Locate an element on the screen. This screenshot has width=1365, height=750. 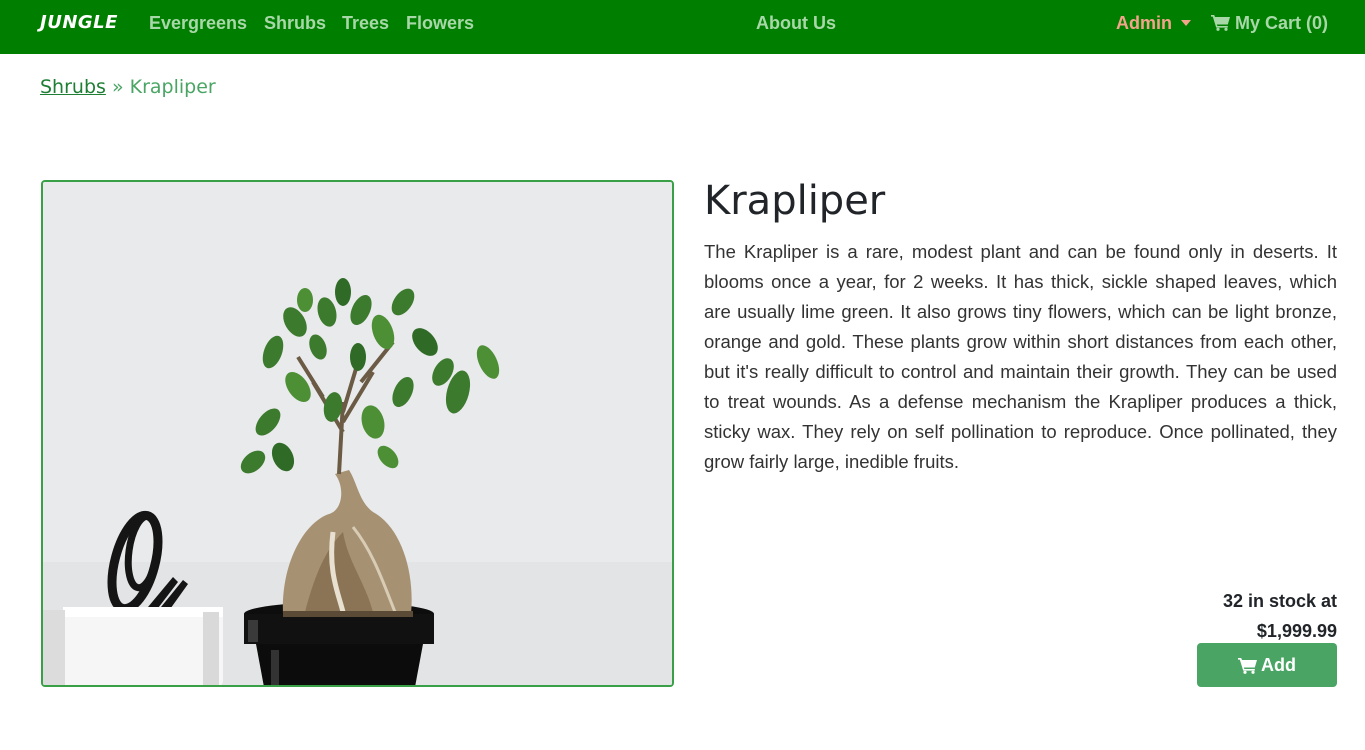
nav-link-trees: Trees is located at coordinates (365, 23).